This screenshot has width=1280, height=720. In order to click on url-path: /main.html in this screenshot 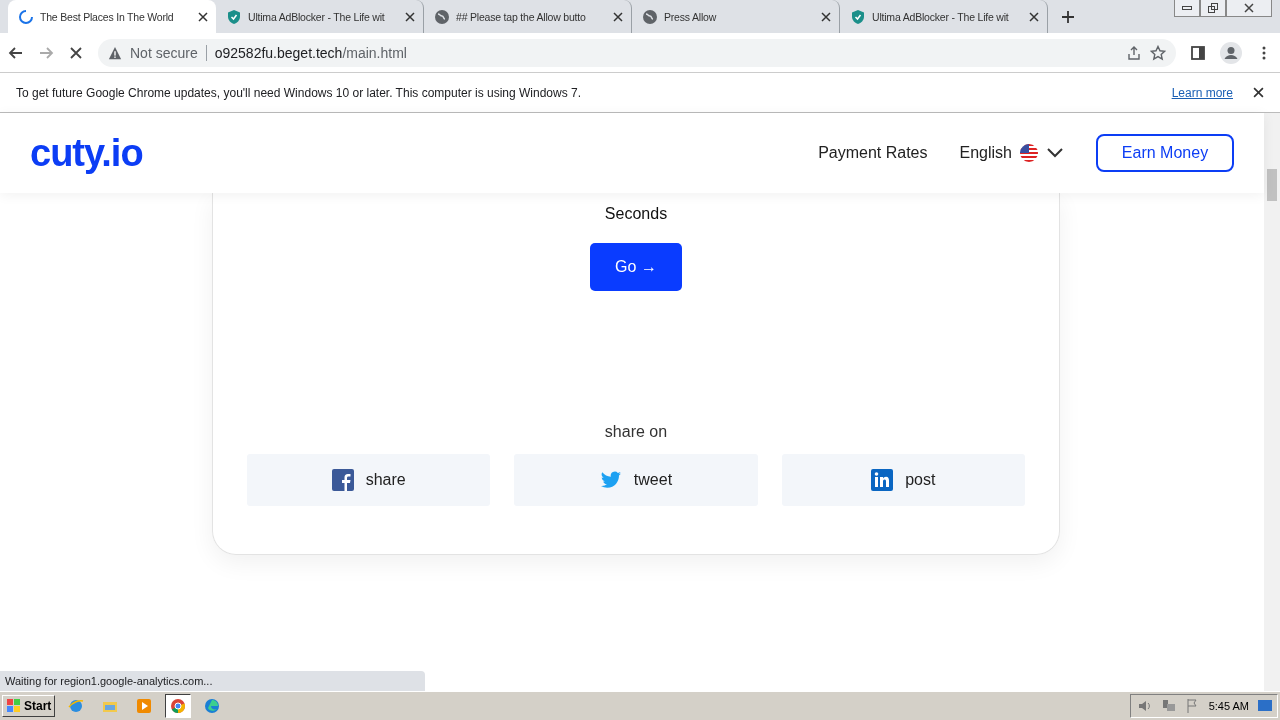, I will do `click(374, 52)`.